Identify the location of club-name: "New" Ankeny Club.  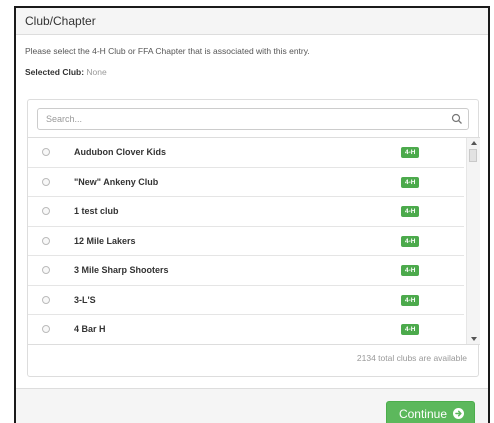
(116, 181).